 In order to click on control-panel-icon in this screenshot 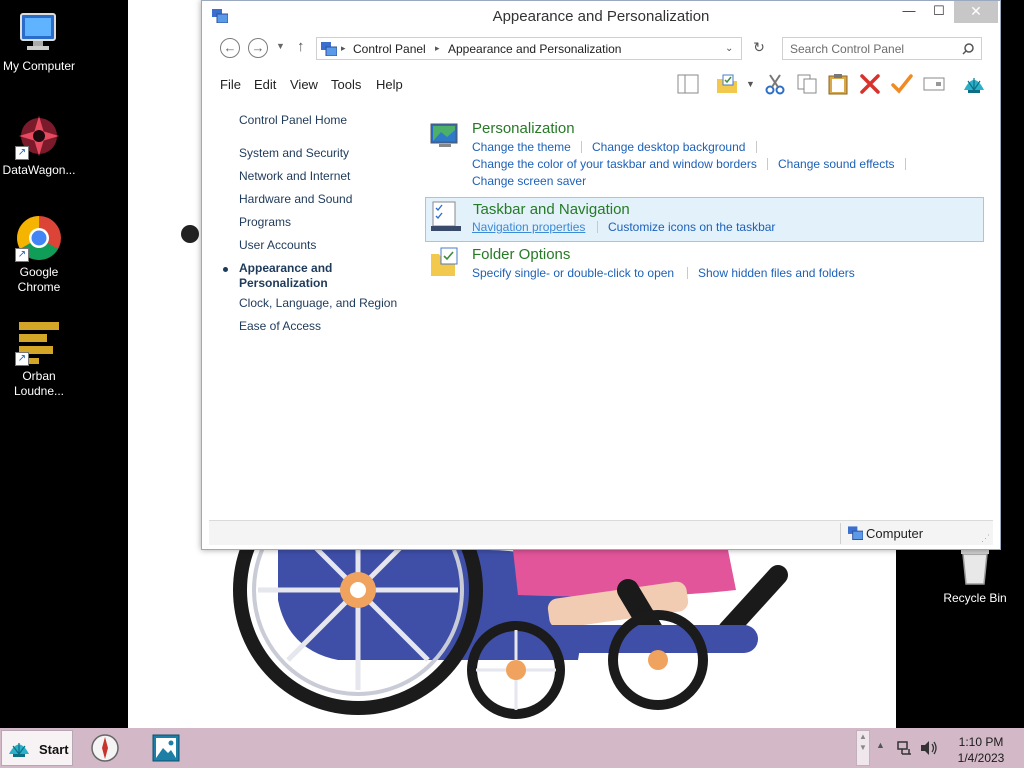, I will do `click(329, 49)`.